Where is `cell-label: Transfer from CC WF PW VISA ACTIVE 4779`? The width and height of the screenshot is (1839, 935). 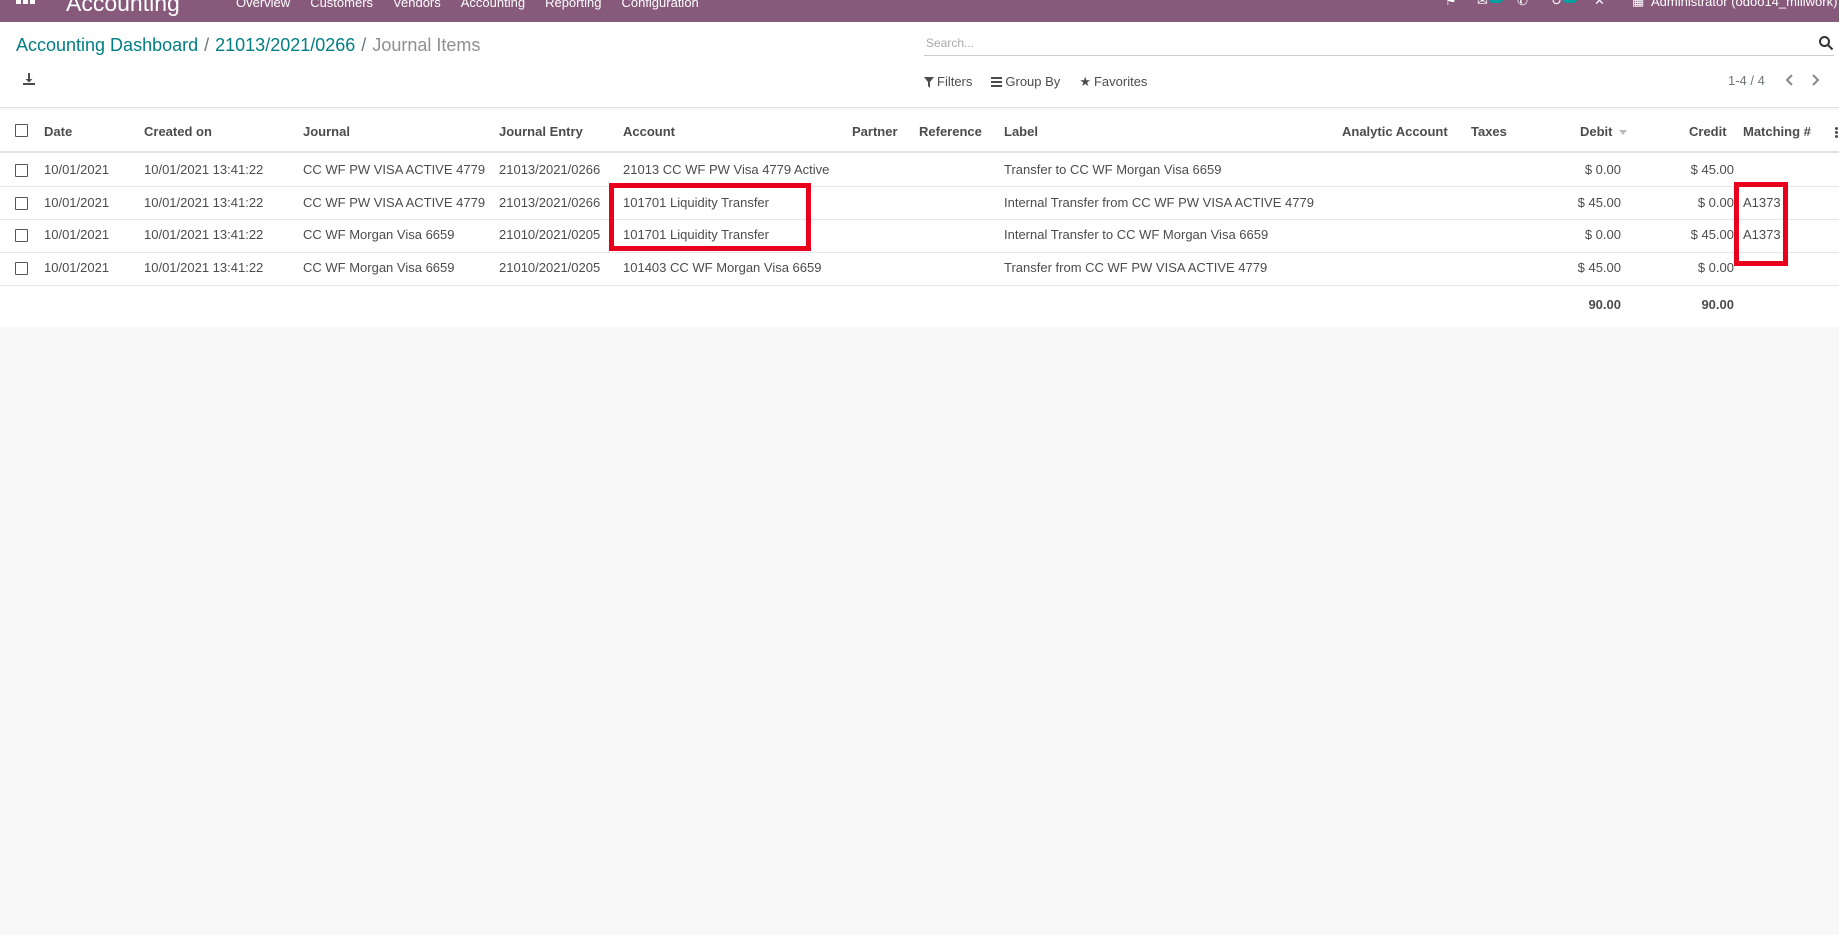 cell-label: Transfer from CC WF PW VISA ACTIVE 4779 is located at coordinates (1136, 267).